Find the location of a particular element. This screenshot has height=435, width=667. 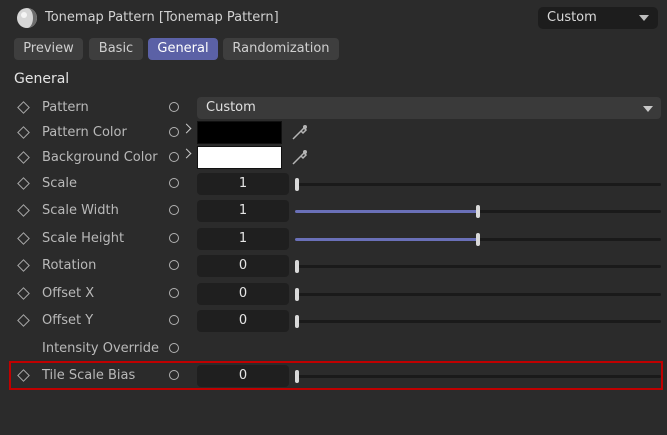

scale-width-input: 1 is located at coordinates (243, 211).